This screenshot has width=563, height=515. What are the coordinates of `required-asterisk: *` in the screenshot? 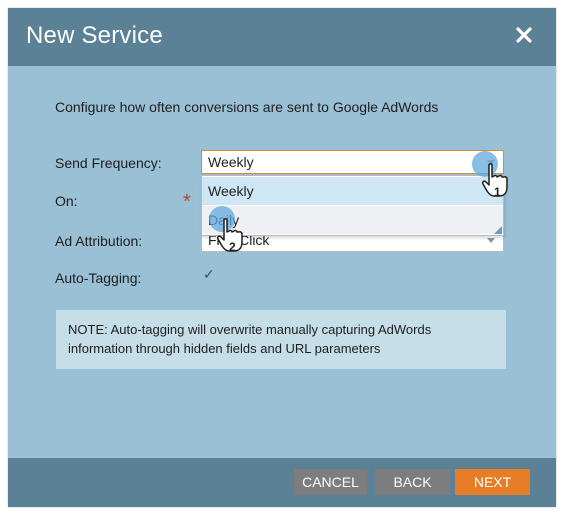 It's located at (187, 202).